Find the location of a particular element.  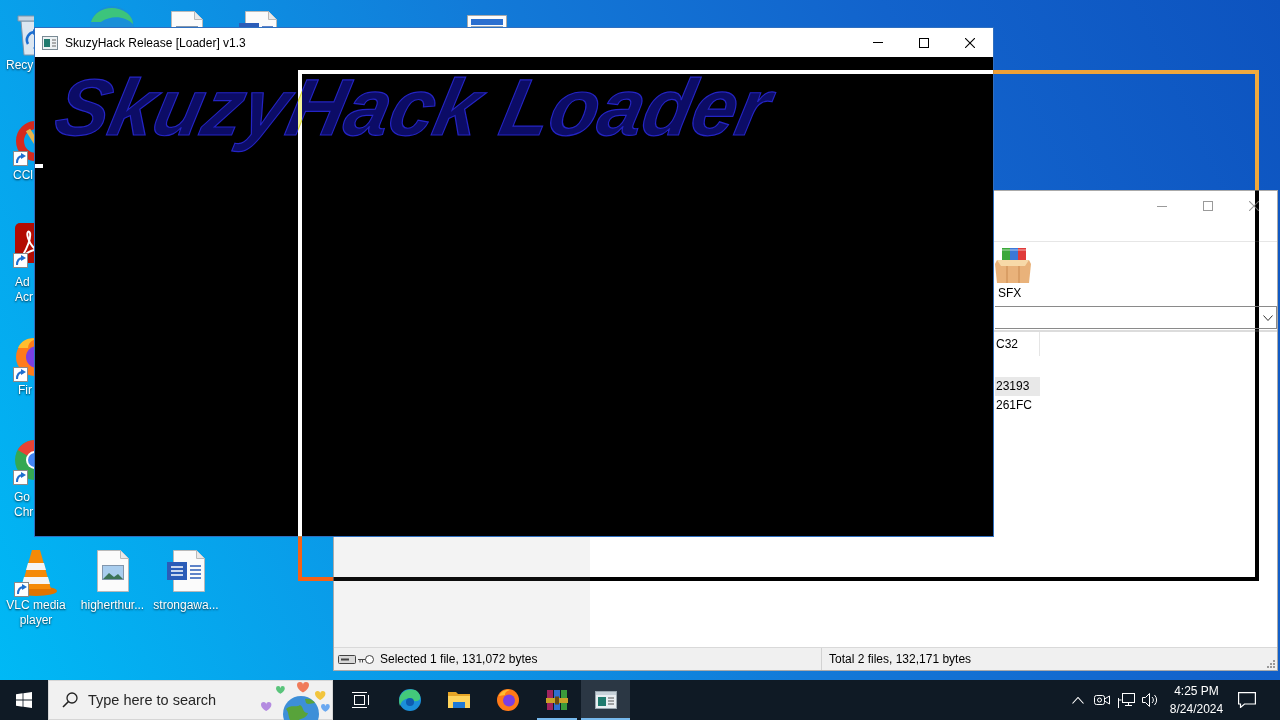

icon-label: Ad Acr is located at coordinates (25, 290).